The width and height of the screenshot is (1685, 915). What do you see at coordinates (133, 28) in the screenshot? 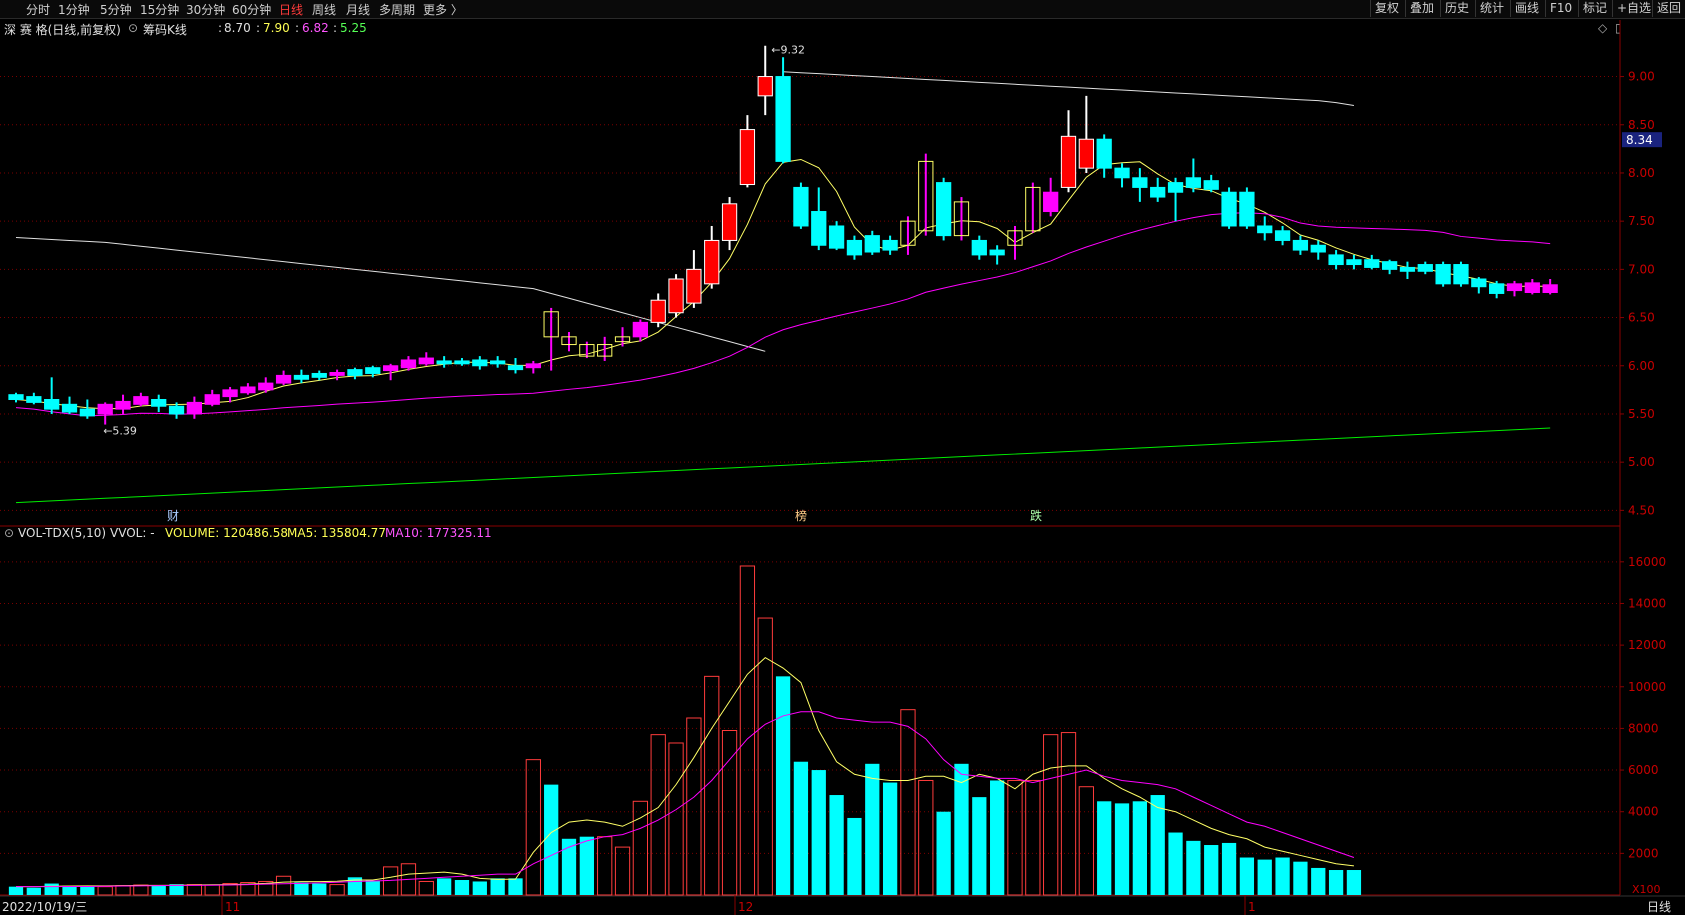
I see `indicator-toggle-icon: ⊙` at bounding box center [133, 28].